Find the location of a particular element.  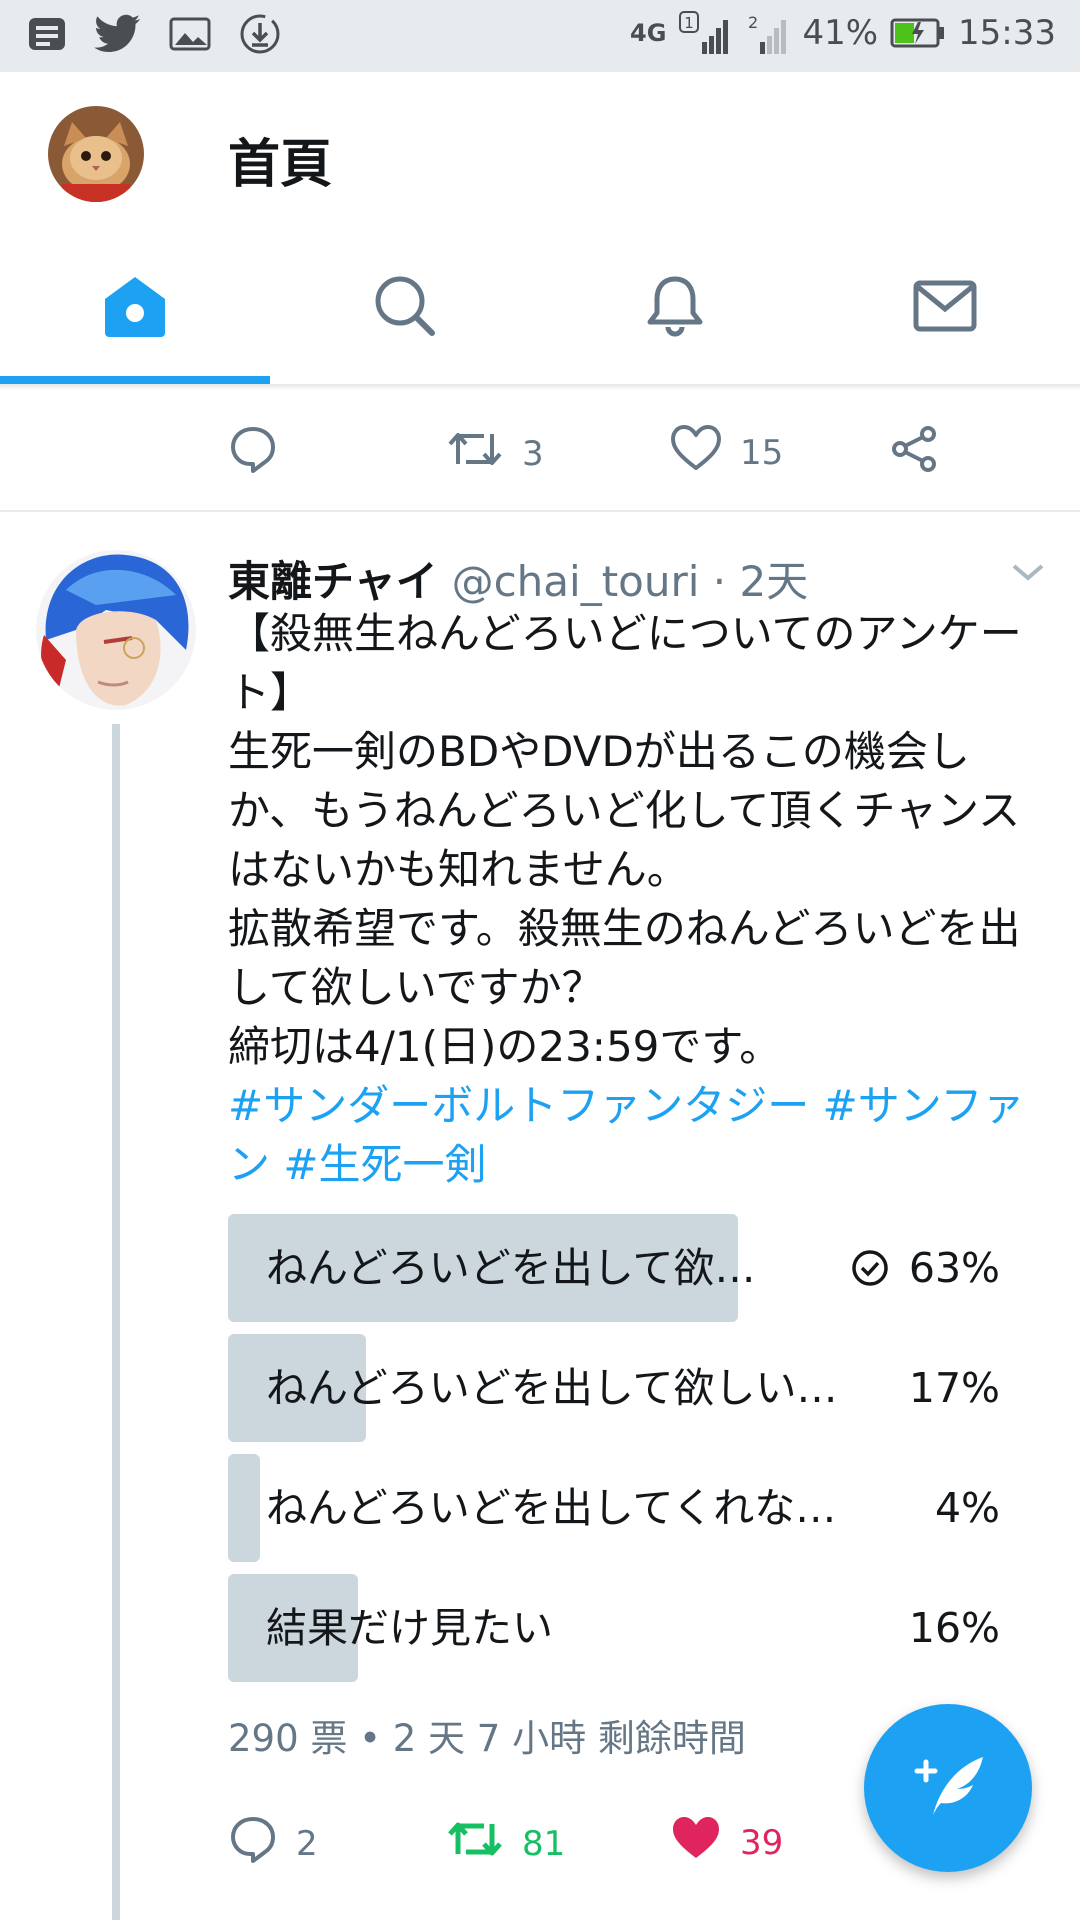

tab-messages is located at coordinates (945, 308).